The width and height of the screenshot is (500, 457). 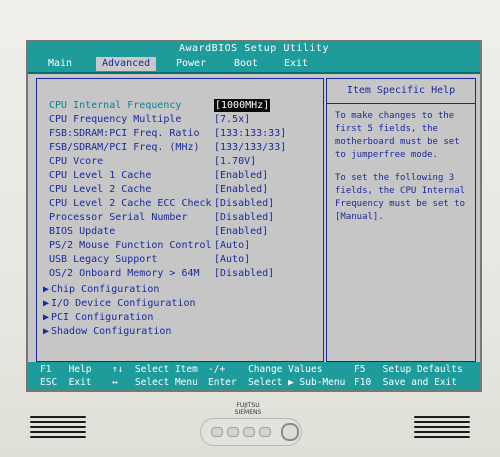 I want to click on setting-row: OS/2 Onboard Memory > 64M [Disabled], so click(x=161, y=273).